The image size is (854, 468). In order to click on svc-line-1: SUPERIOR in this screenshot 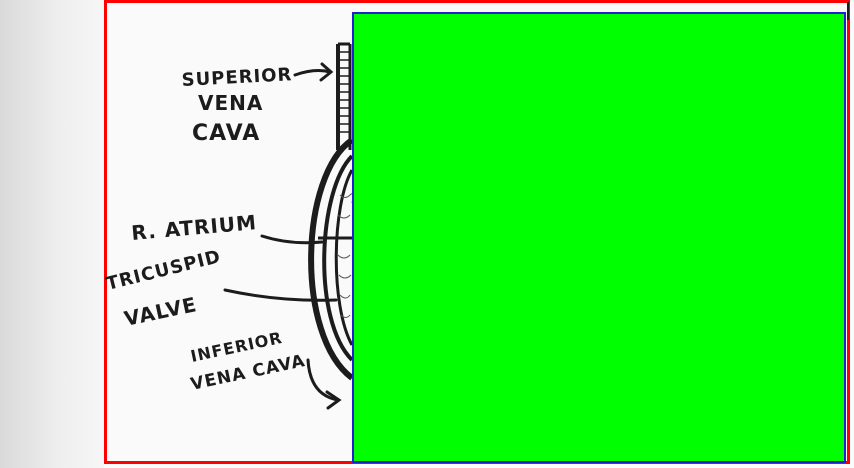, I will do `click(237, 77)`.